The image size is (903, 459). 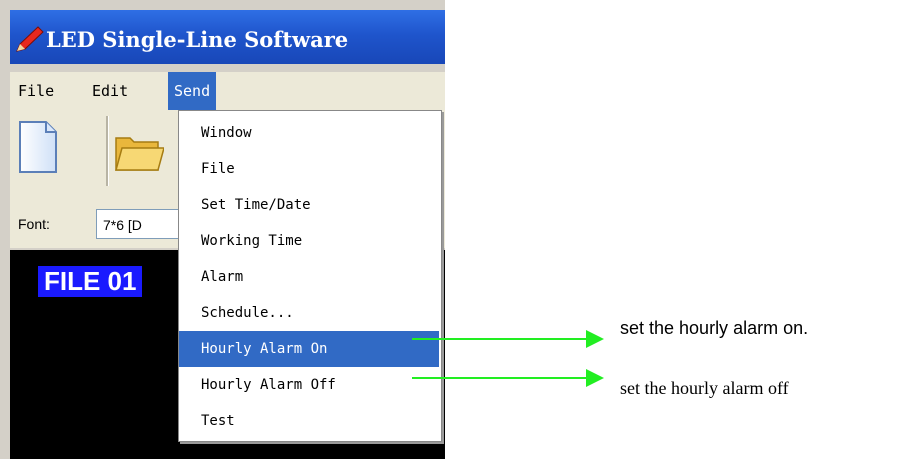 What do you see at coordinates (139, 152) in the screenshot?
I see `open-folder-icon` at bounding box center [139, 152].